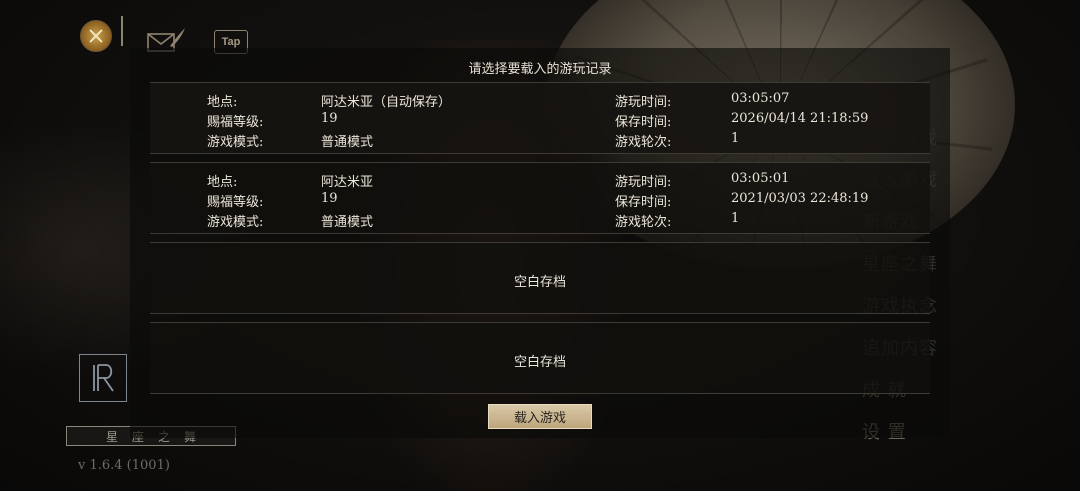  Describe the element at coordinates (800, 118) in the screenshot. I see `savetime-value: 2026/04/14 21:18:59` at that location.